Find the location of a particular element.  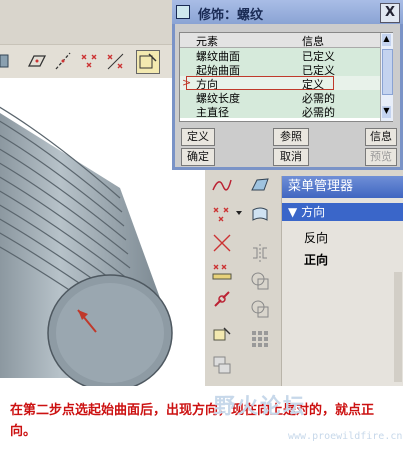

plane-icon is located at coordinates (37, 61).